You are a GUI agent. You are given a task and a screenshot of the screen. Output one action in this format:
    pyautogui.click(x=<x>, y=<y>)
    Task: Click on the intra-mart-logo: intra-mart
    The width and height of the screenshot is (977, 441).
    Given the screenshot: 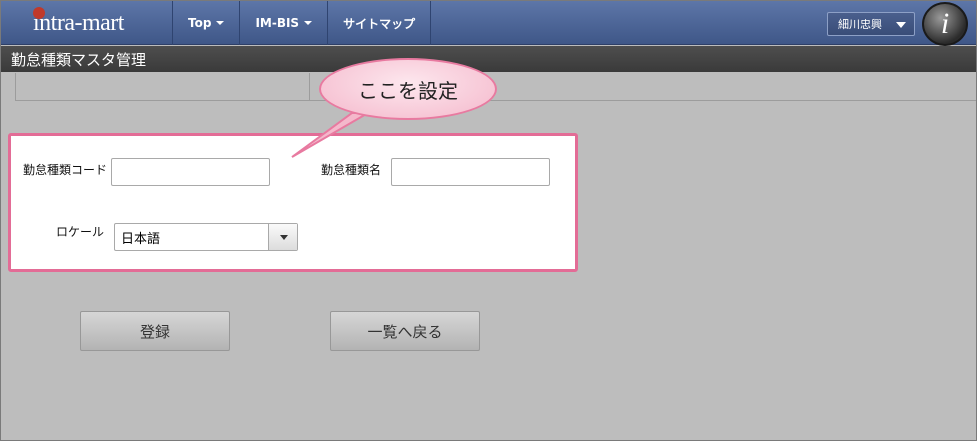 What is the action you would take?
    pyautogui.click(x=87, y=23)
    